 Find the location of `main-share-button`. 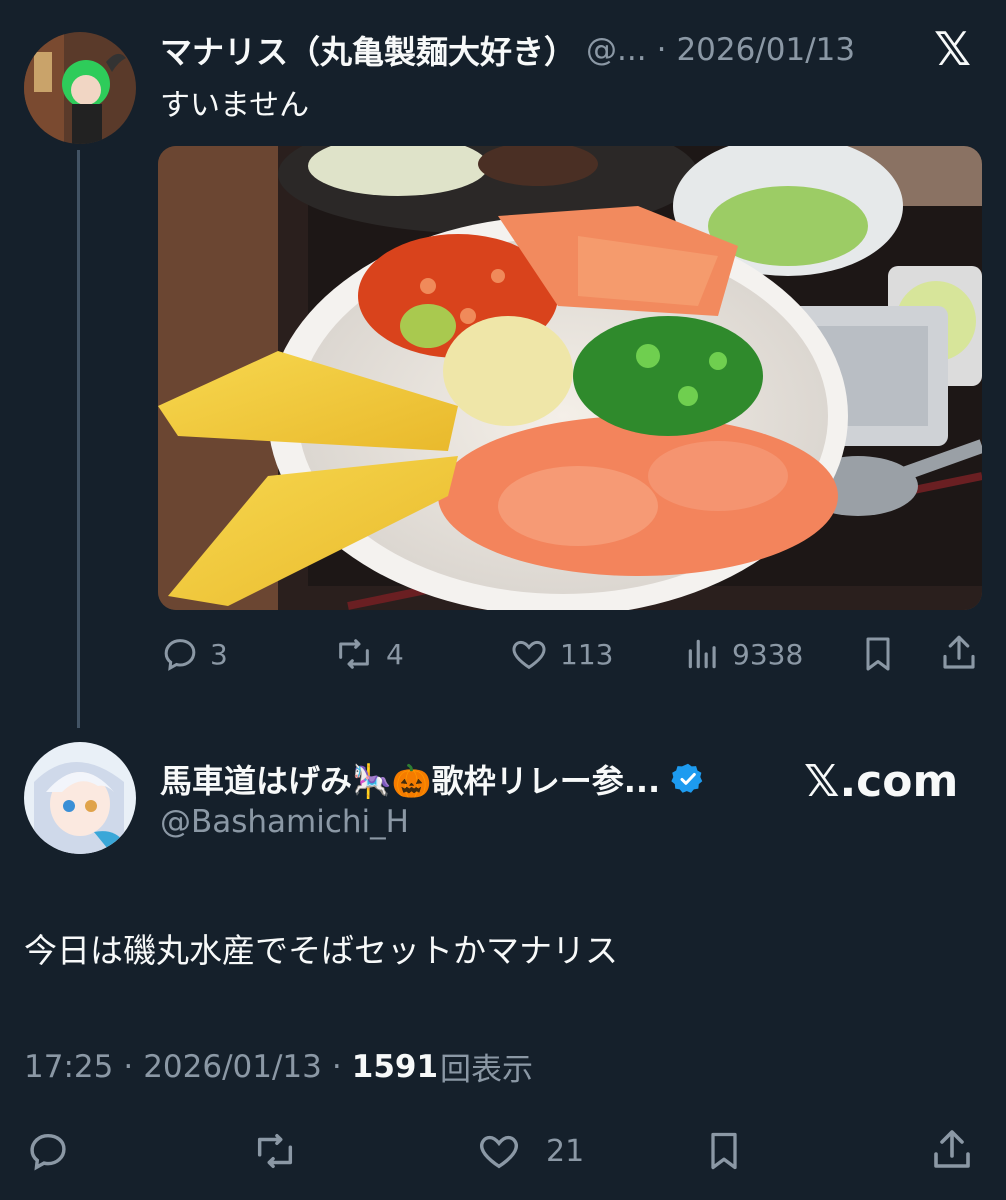

main-share-button is located at coordinates (952, 1150).